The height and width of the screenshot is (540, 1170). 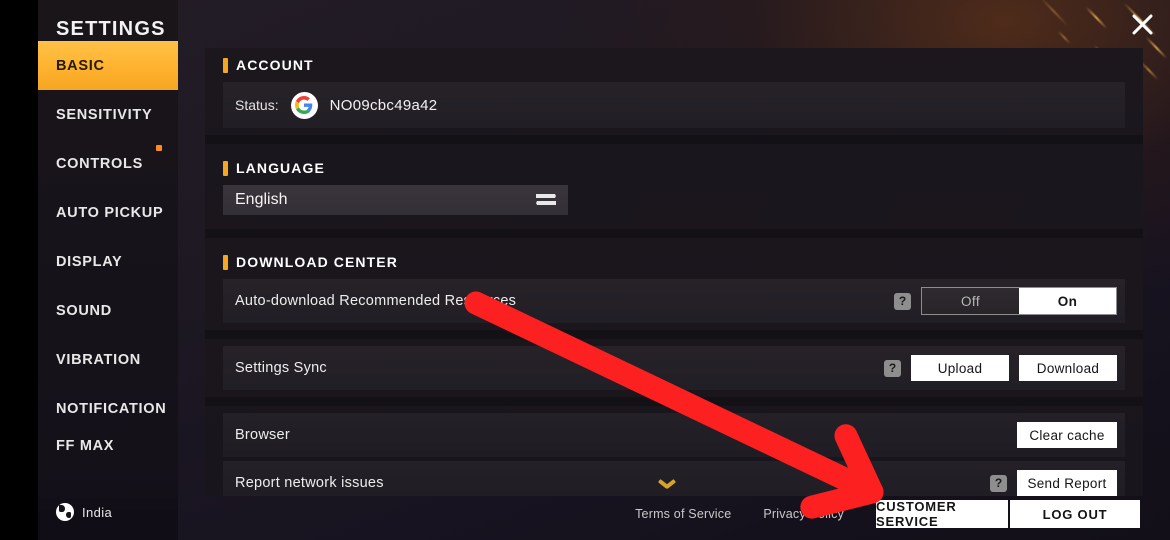 I want to click on sidebar-item-label: AUTO PICKUP, so click(x=110, y=212).